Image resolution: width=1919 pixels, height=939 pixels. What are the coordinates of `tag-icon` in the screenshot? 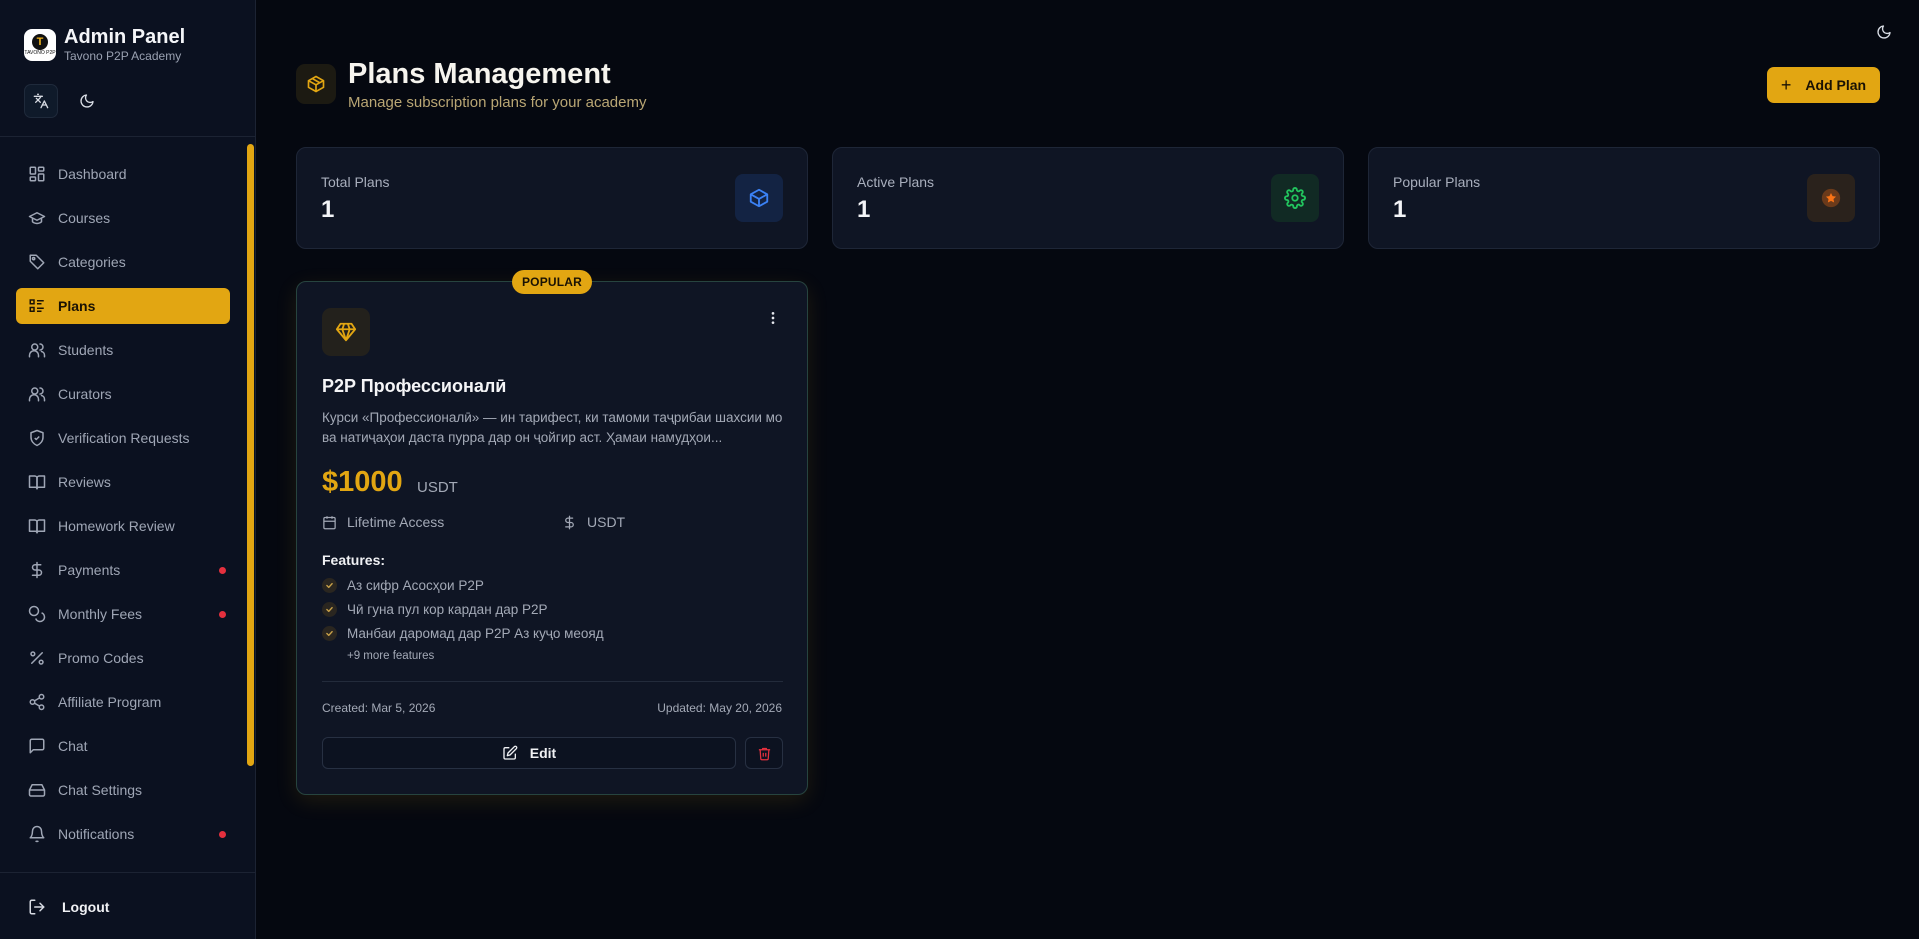 It's located at (37, 262).